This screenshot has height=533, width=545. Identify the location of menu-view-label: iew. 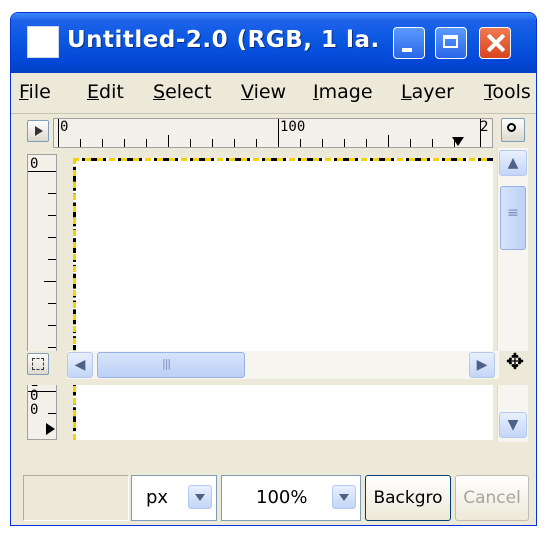
(270, 92).